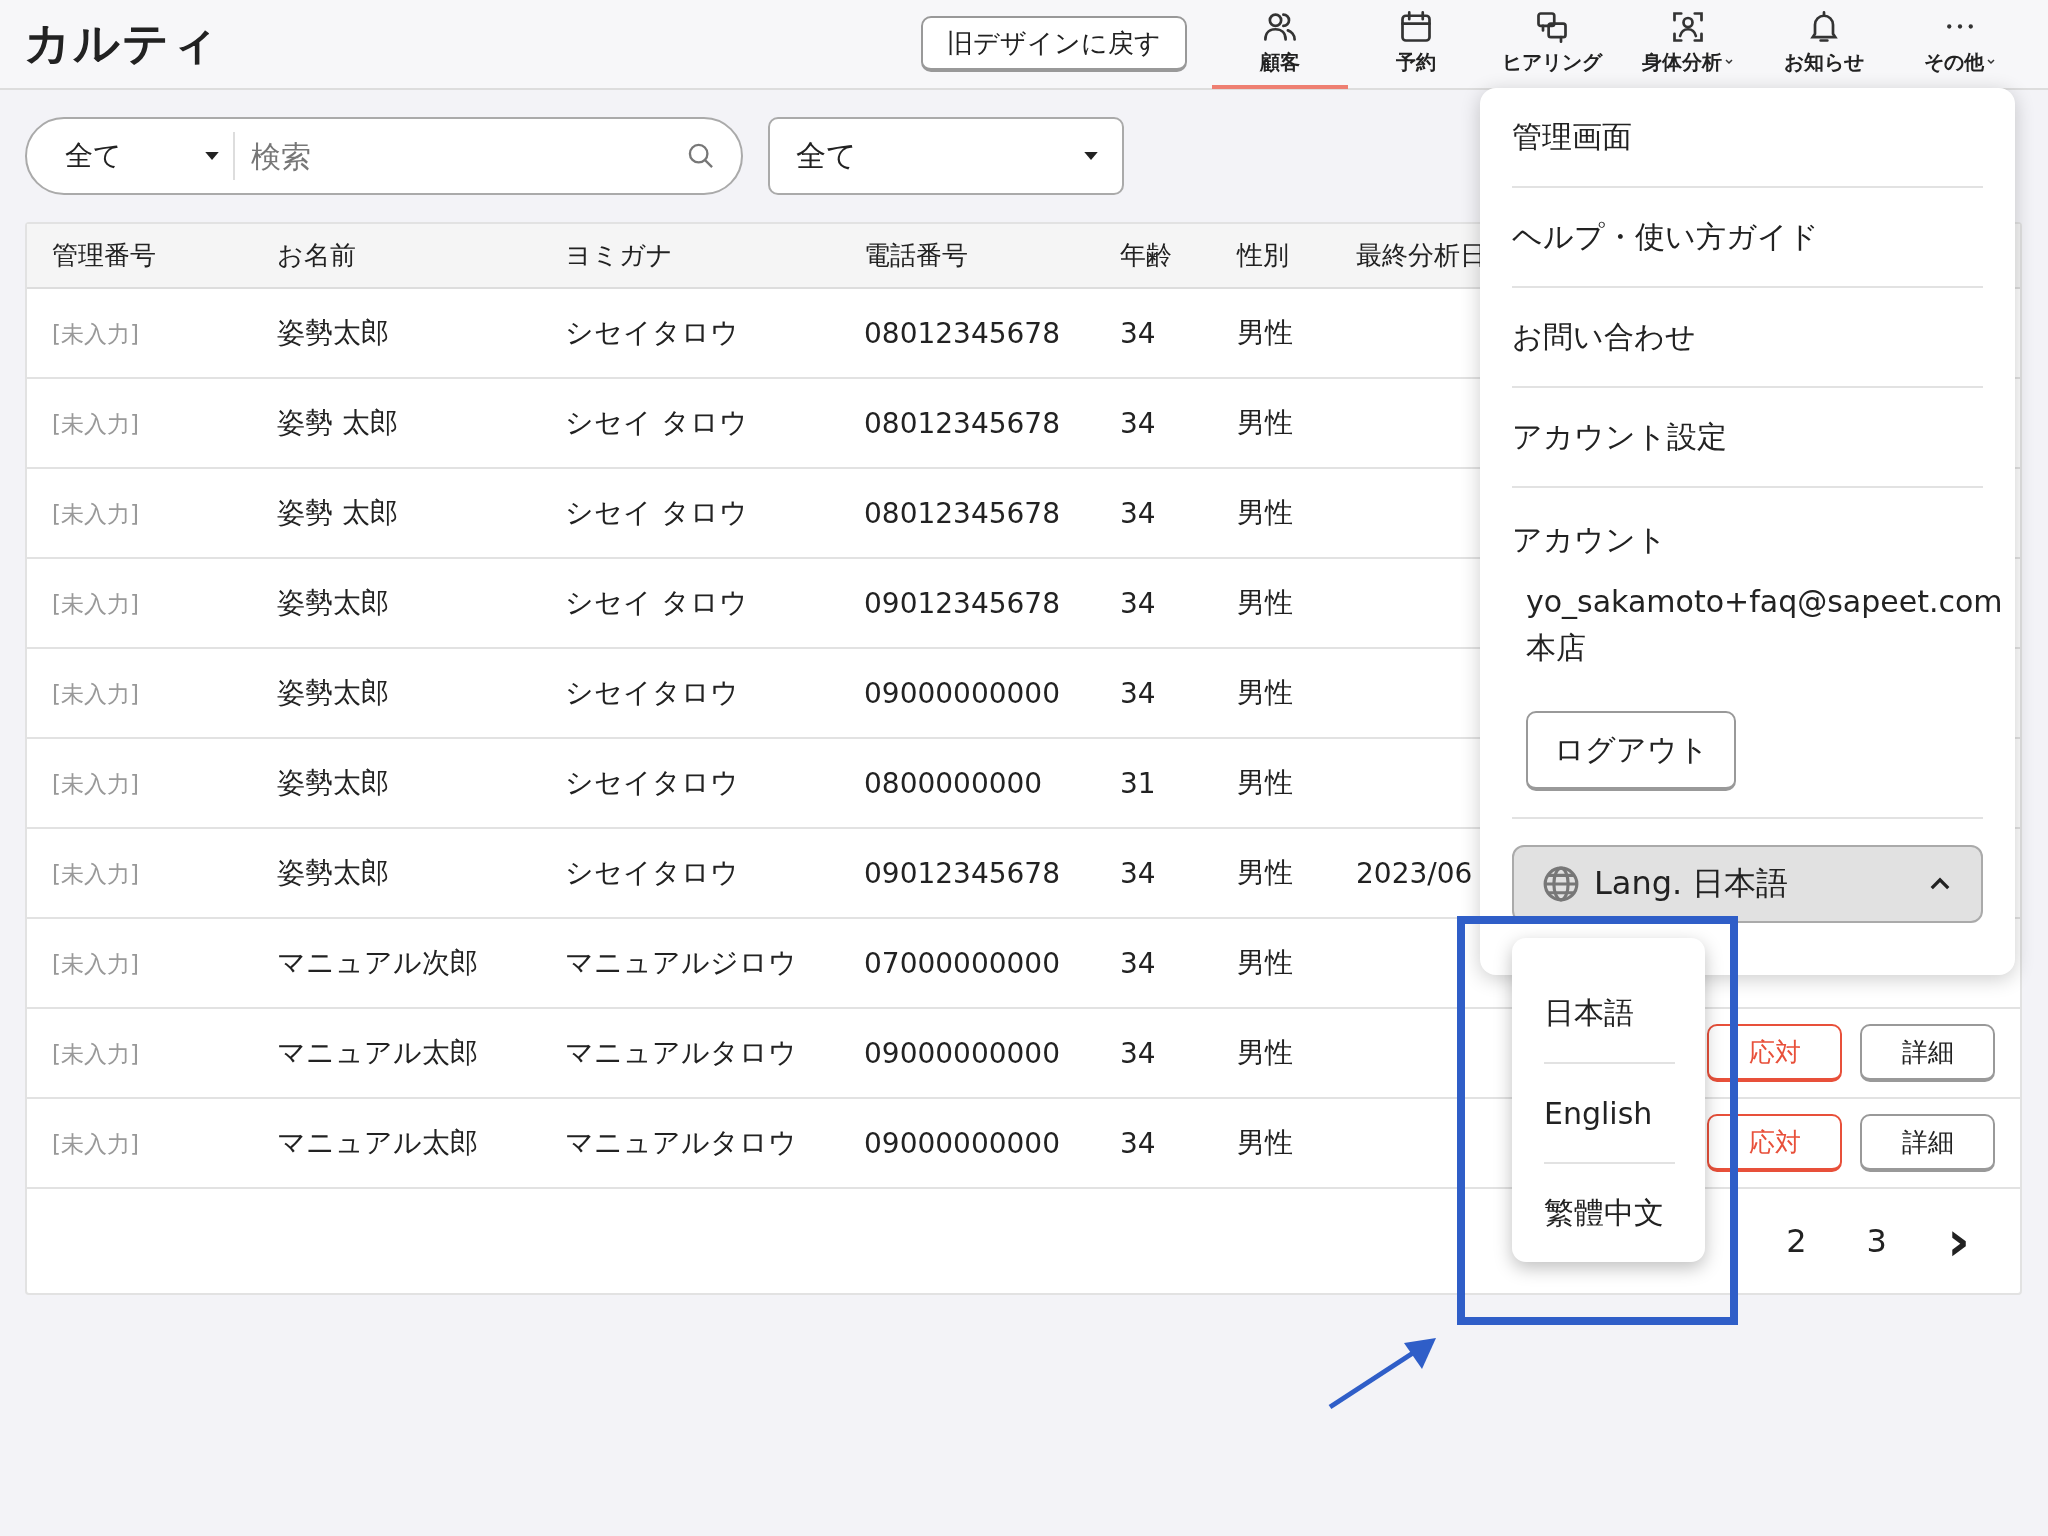  I want to click on column-header: 年齢, so click(1146, 255).